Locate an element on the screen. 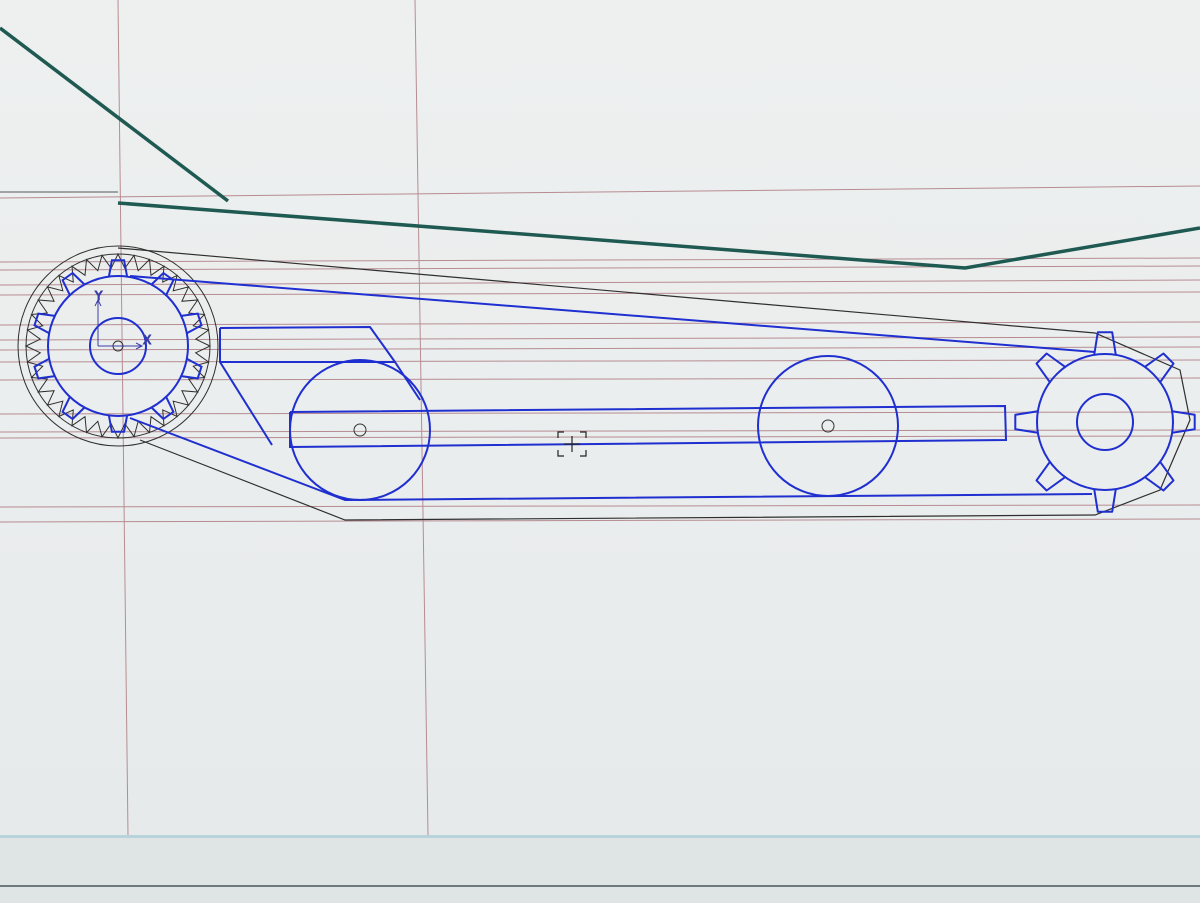 This screenshot has width=1200, height=903. tensioner-block is located at coordinates (307, 344).